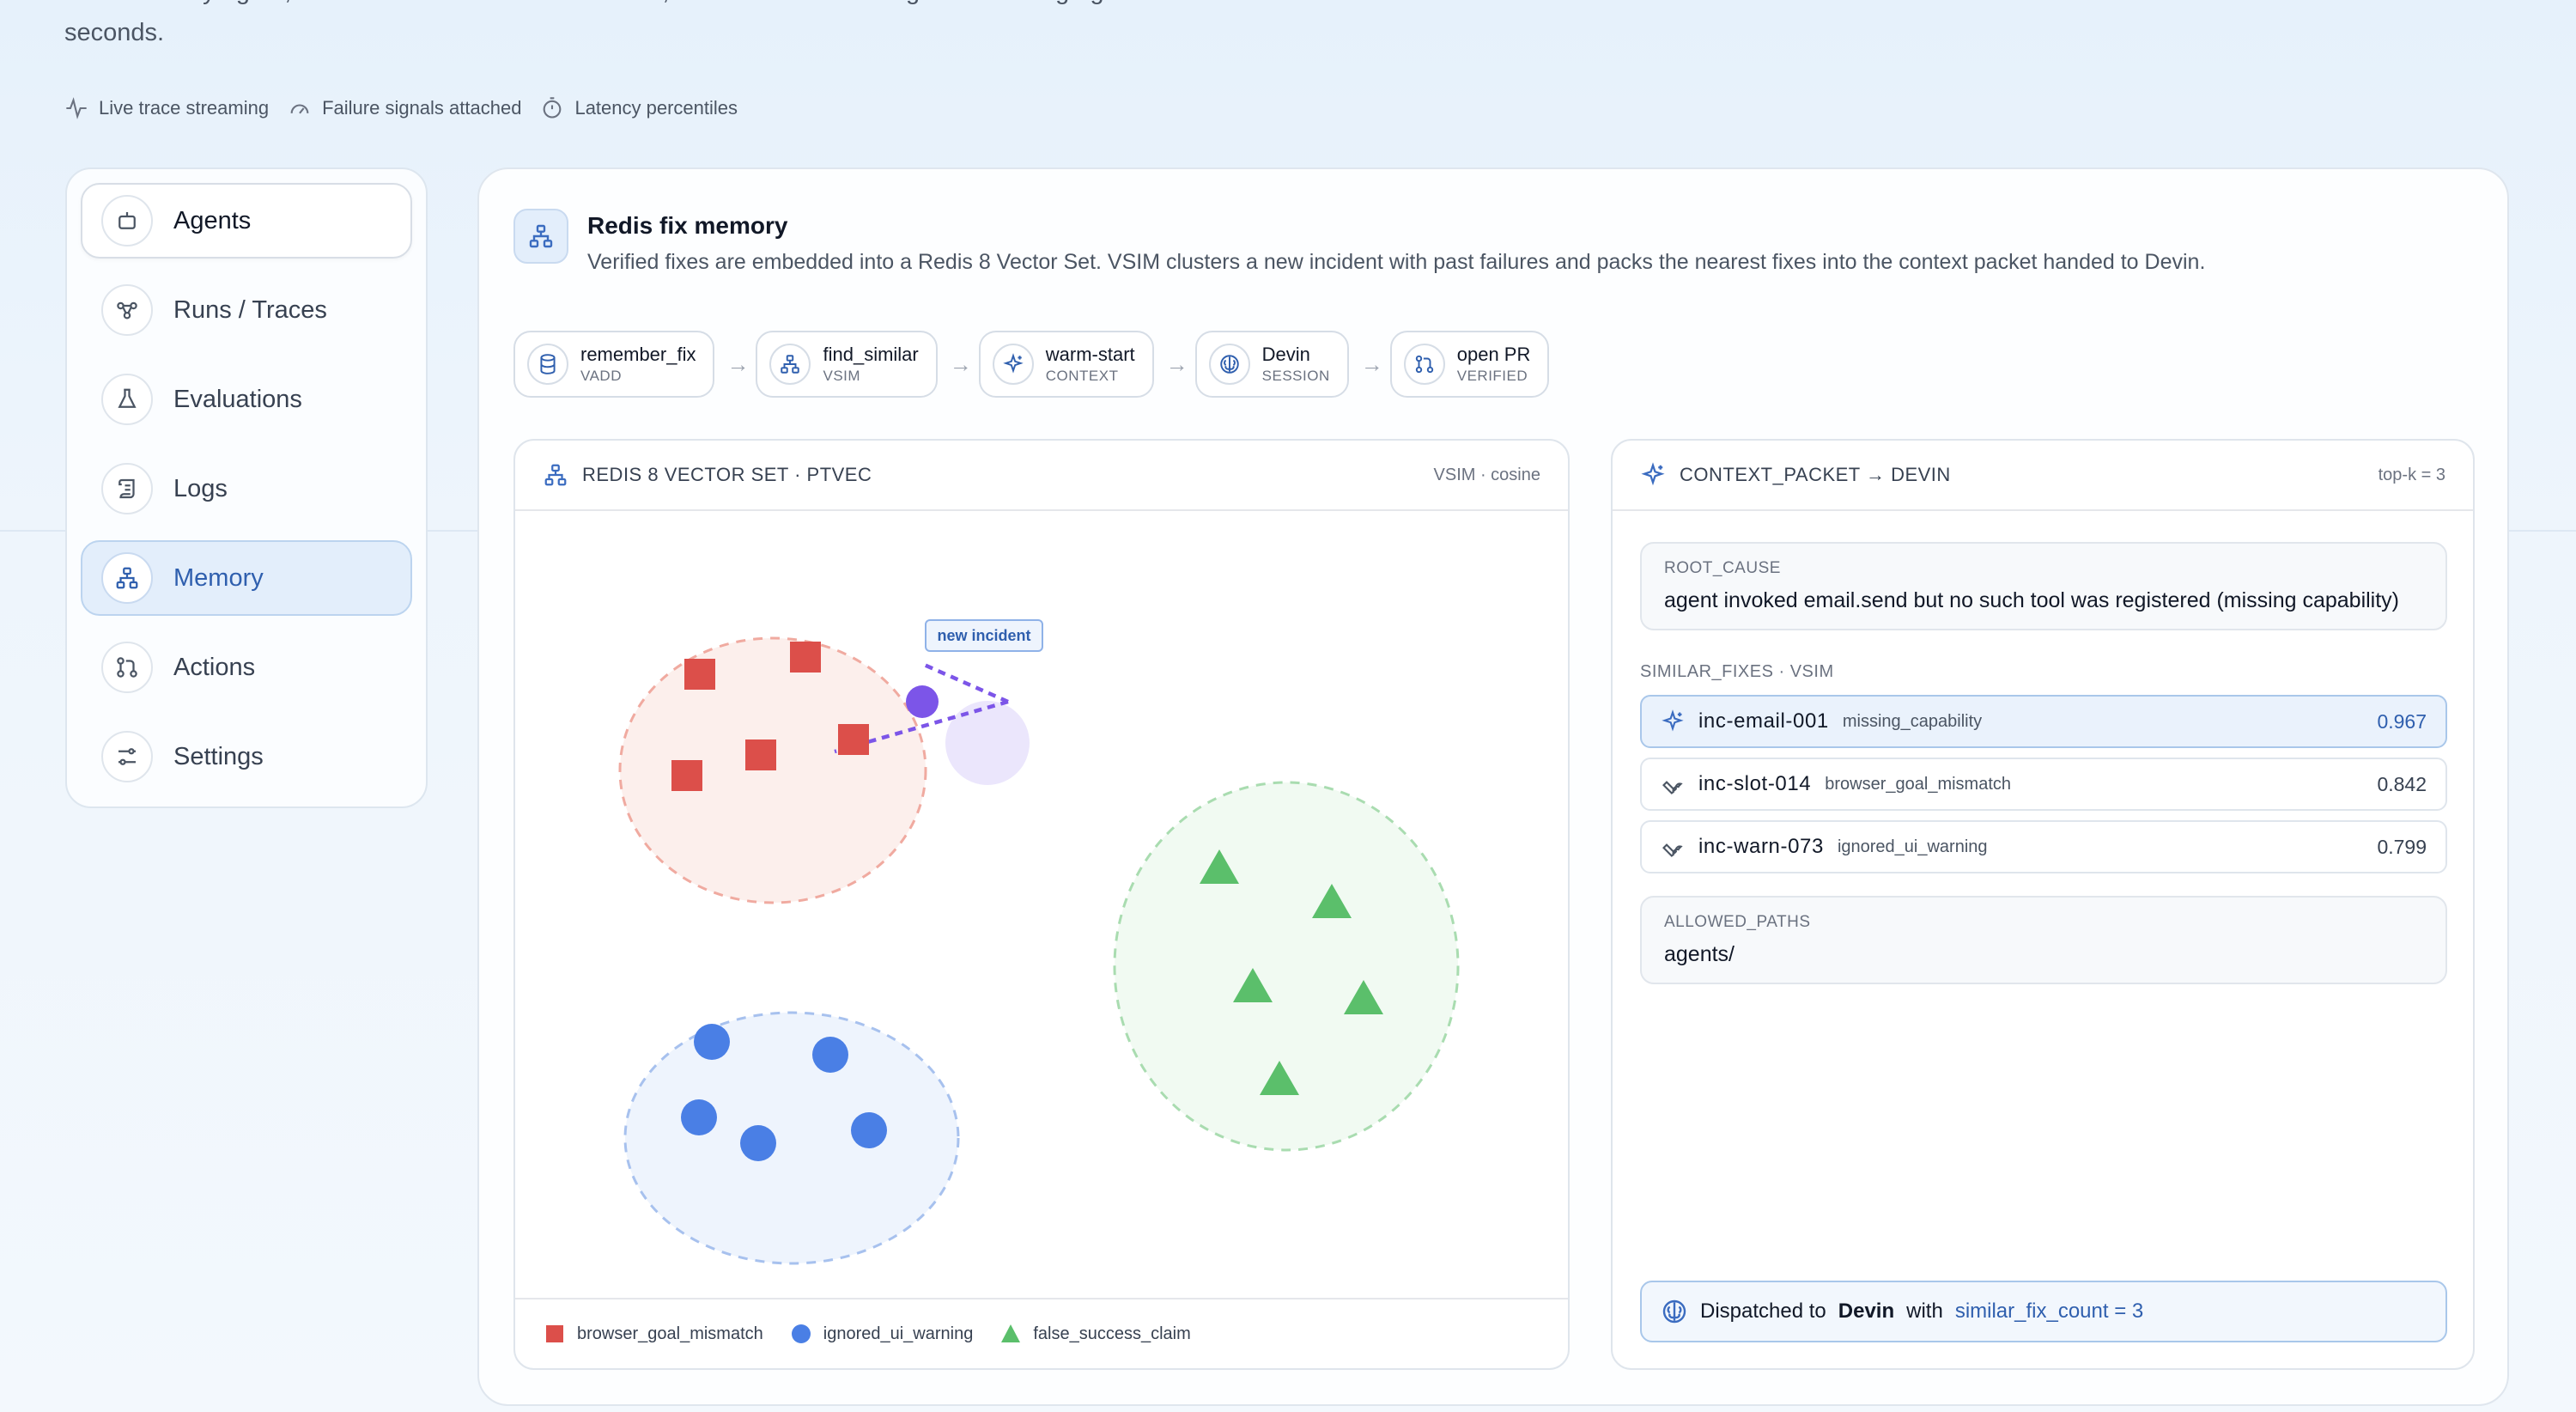 The height and width of the screenshot is (1412, 2576). I want to click on pulse-icon, so click(77, 108).